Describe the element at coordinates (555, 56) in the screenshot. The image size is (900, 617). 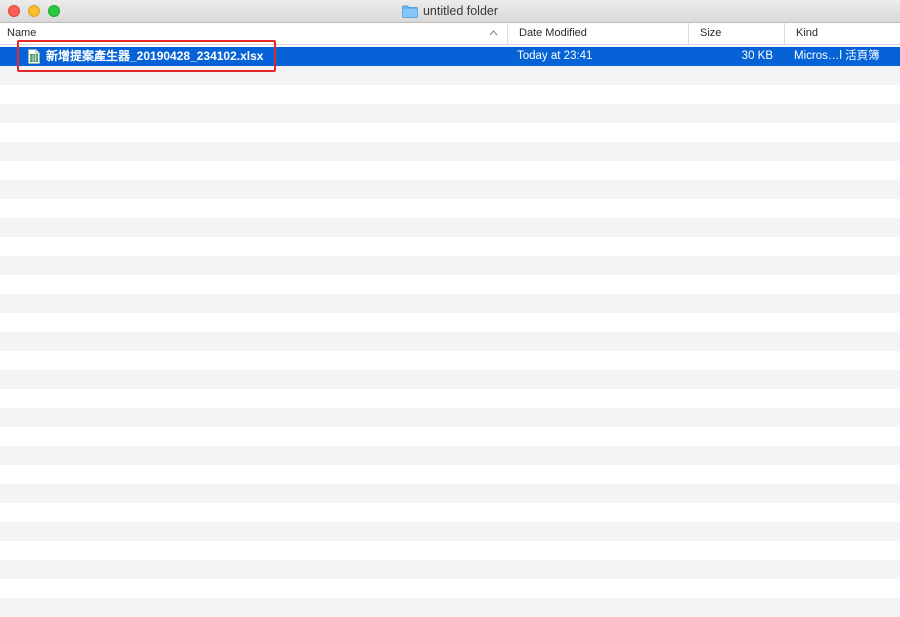
I see `file-date-modified: Today at 23:41` at that location.